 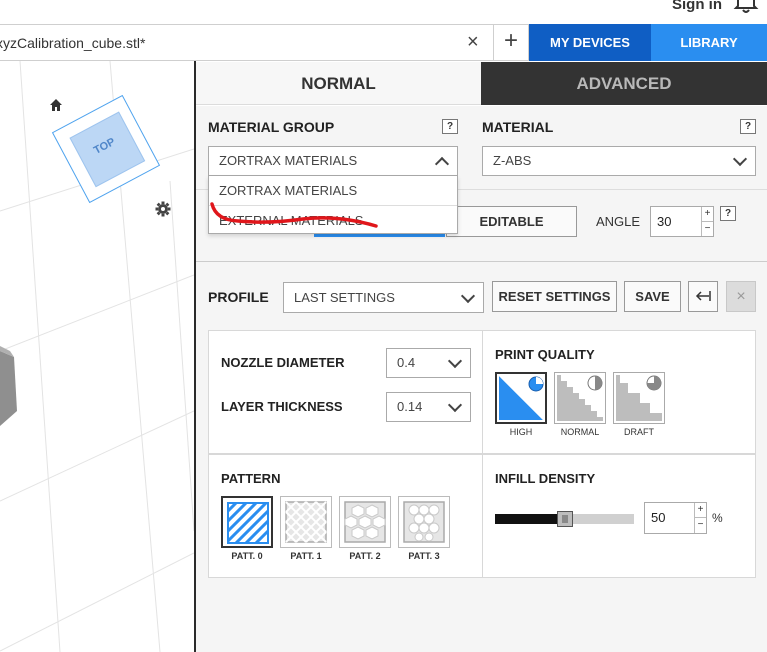 I want to click on pattern-3-button, so click(x=424, y=522).